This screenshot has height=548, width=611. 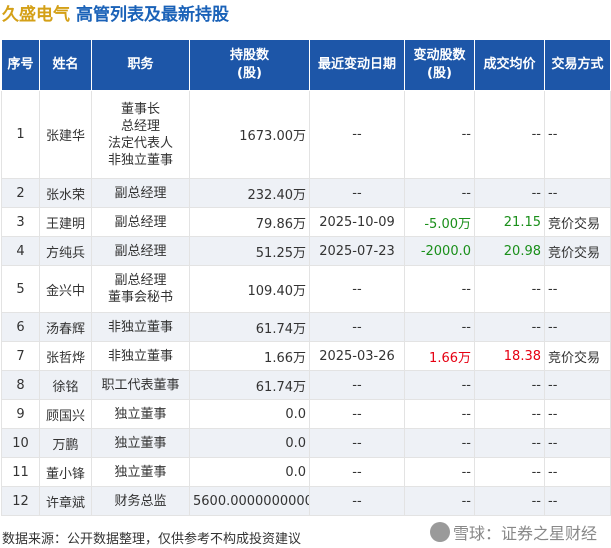 I want to click on table-row: 9 顾国兴 独立董事 0.0 -- -- -- --, so click(x=306, y=414).